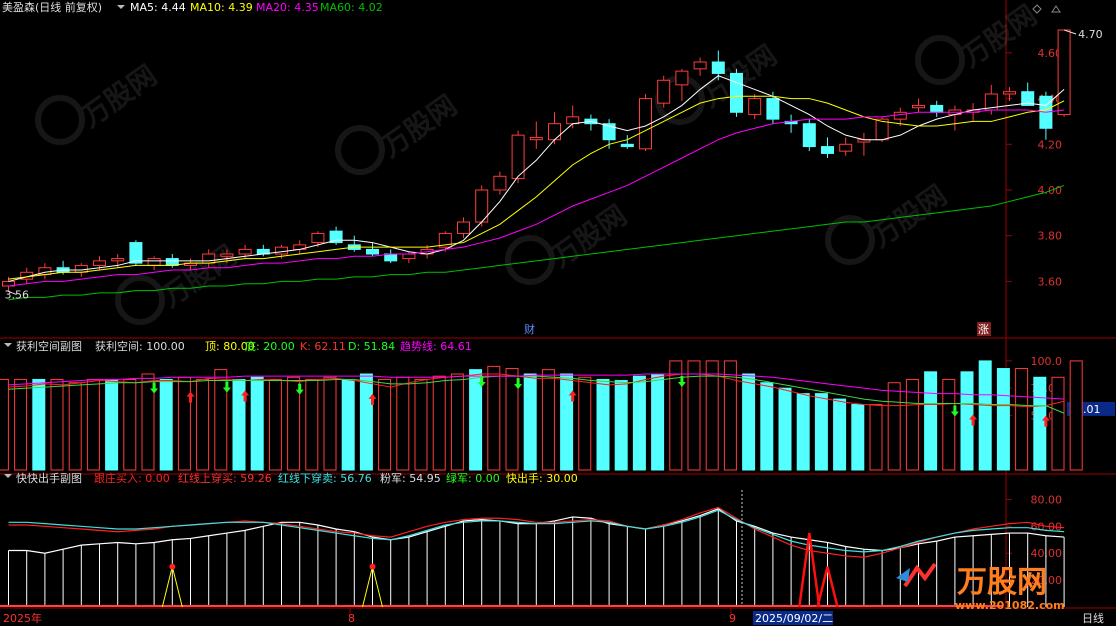  What do you see at coordinates (22, 618) in the screenshot?
I see `time-axis-year: 2025年` at bounding box center [22, 618].